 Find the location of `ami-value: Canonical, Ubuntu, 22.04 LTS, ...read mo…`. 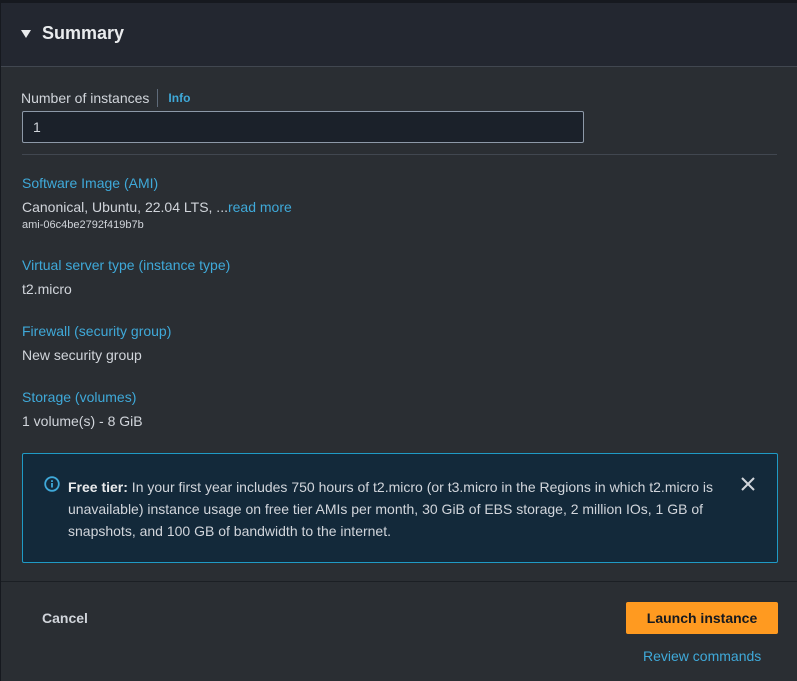

ami-value: Canonical, Ubuntu, 22.04 LTS, ...read mo… is located at coordinates (157, 207).